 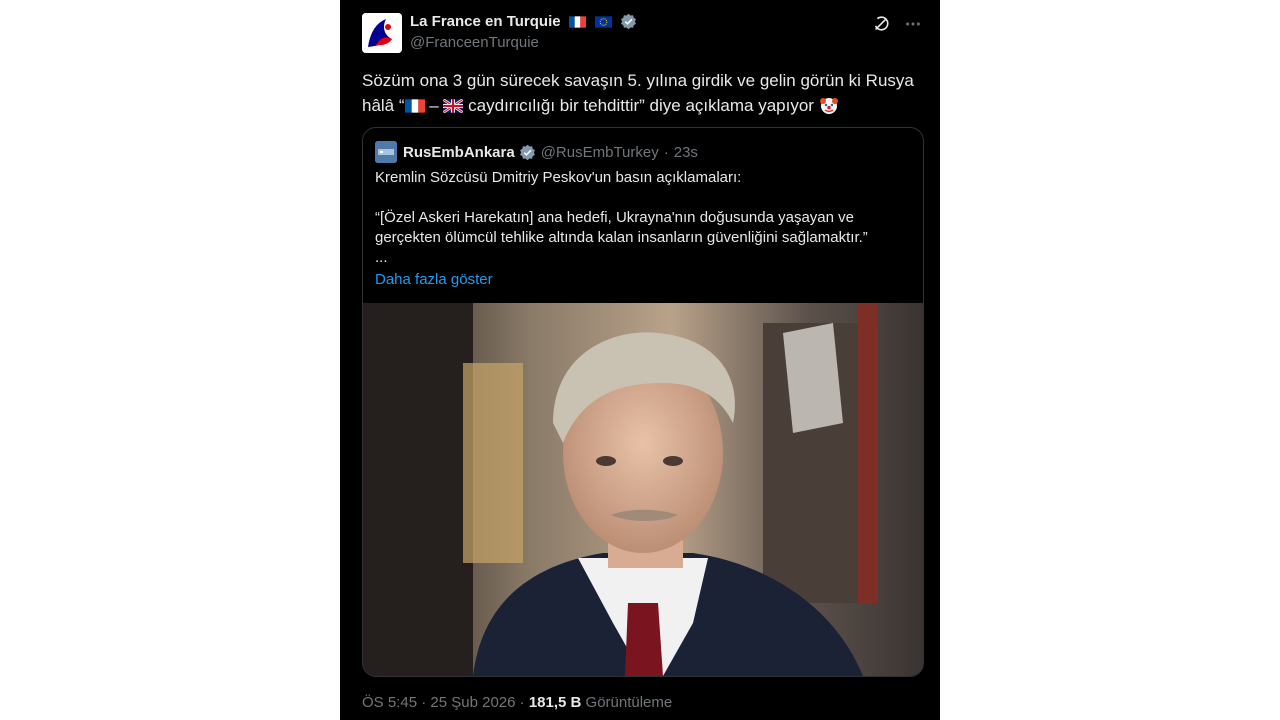 I want to click on quoted-author-avatar, so click(x=386, y=152).